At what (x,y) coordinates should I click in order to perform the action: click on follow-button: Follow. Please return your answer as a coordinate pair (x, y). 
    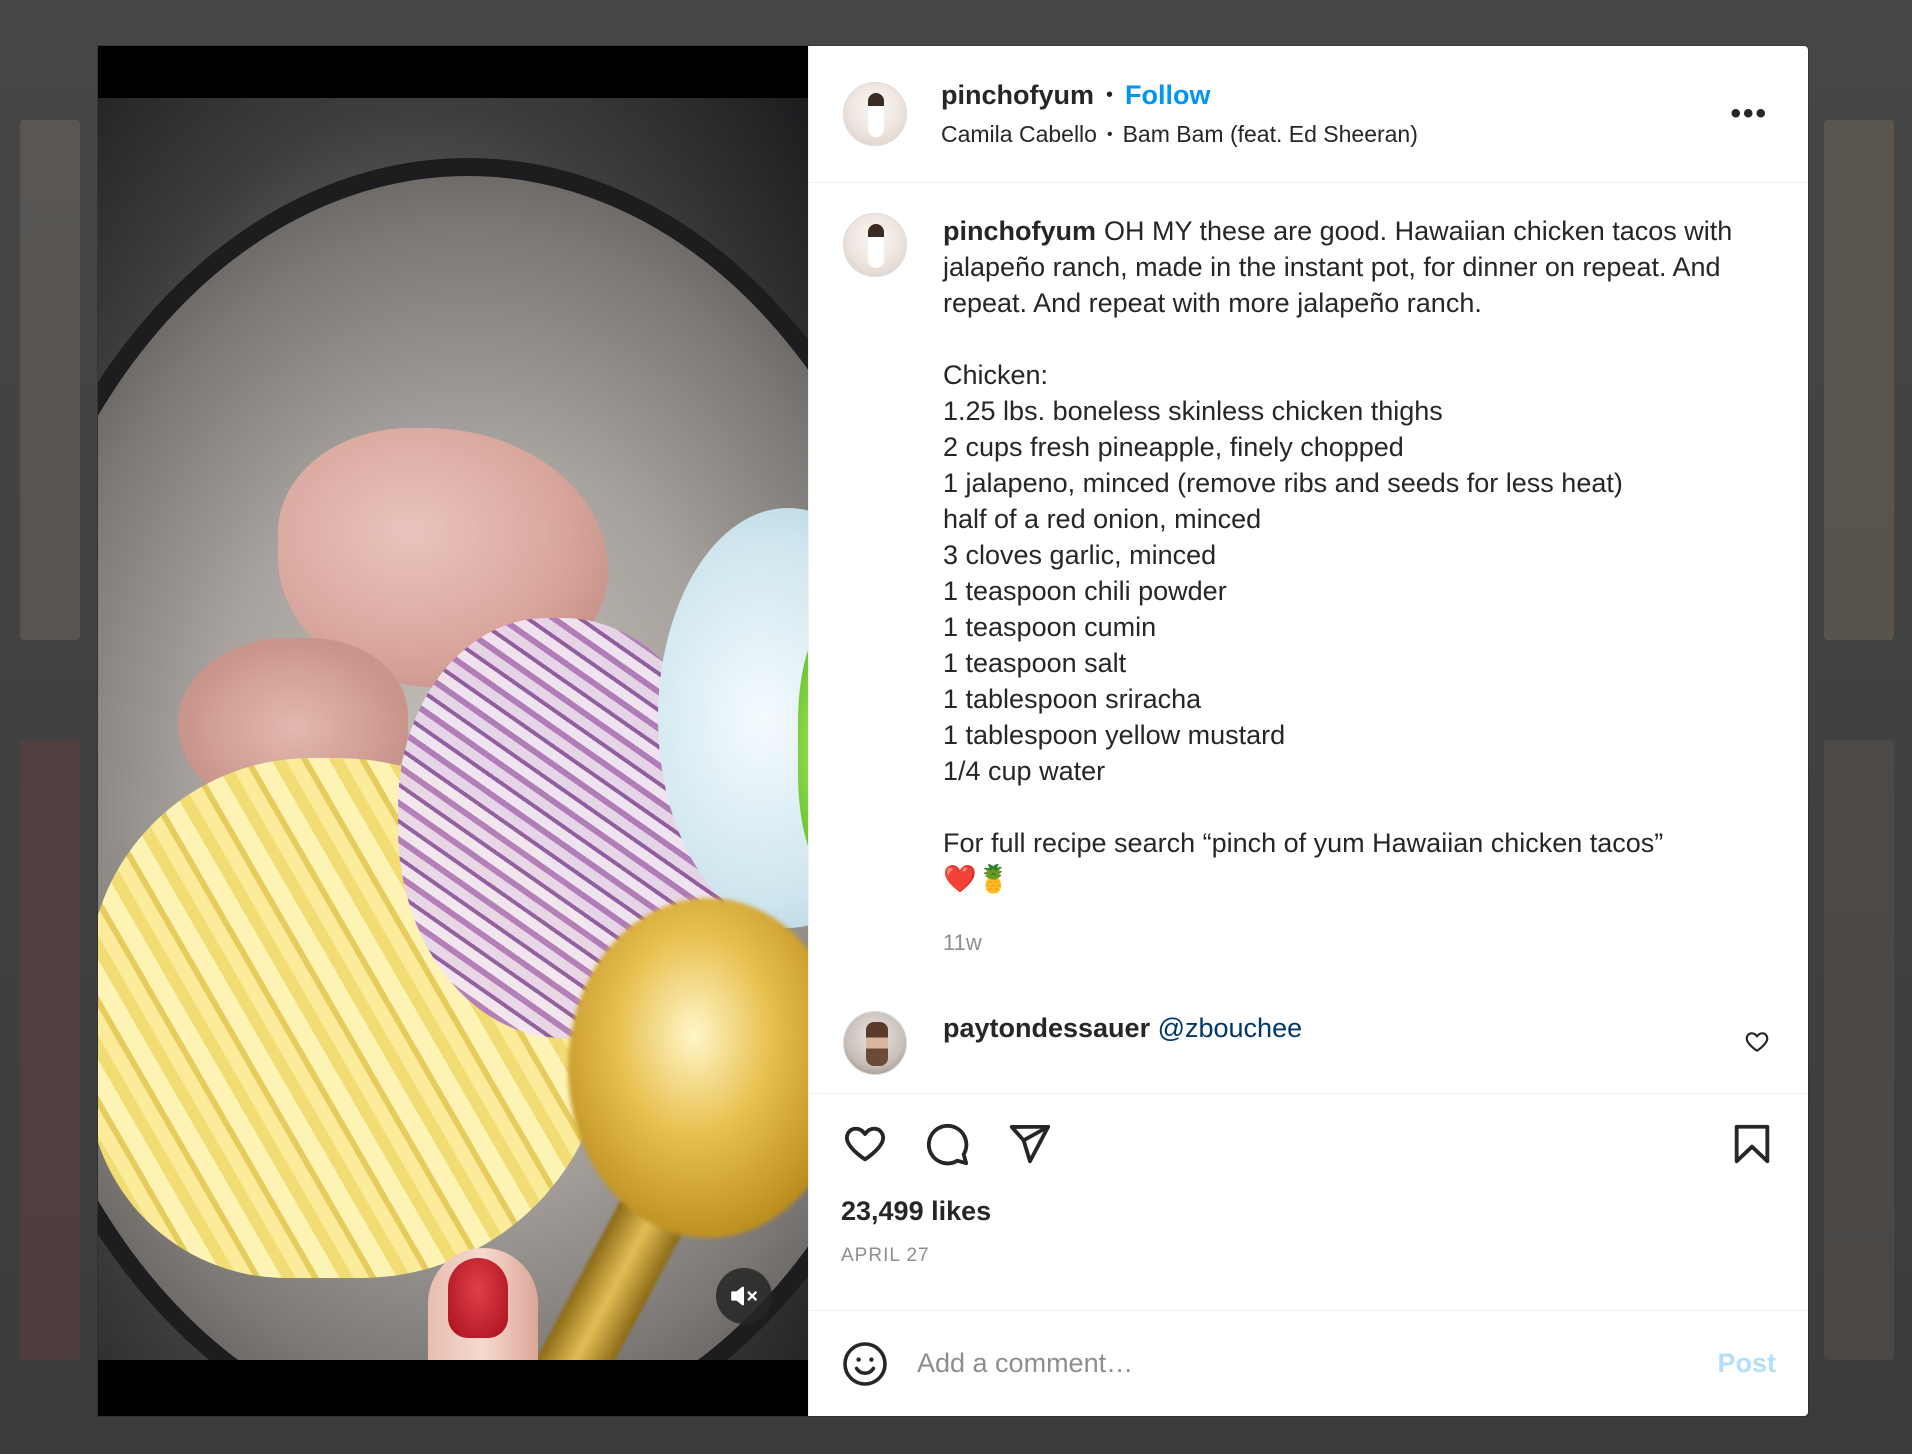
    Looking at the image, I should click on (1167, 95).